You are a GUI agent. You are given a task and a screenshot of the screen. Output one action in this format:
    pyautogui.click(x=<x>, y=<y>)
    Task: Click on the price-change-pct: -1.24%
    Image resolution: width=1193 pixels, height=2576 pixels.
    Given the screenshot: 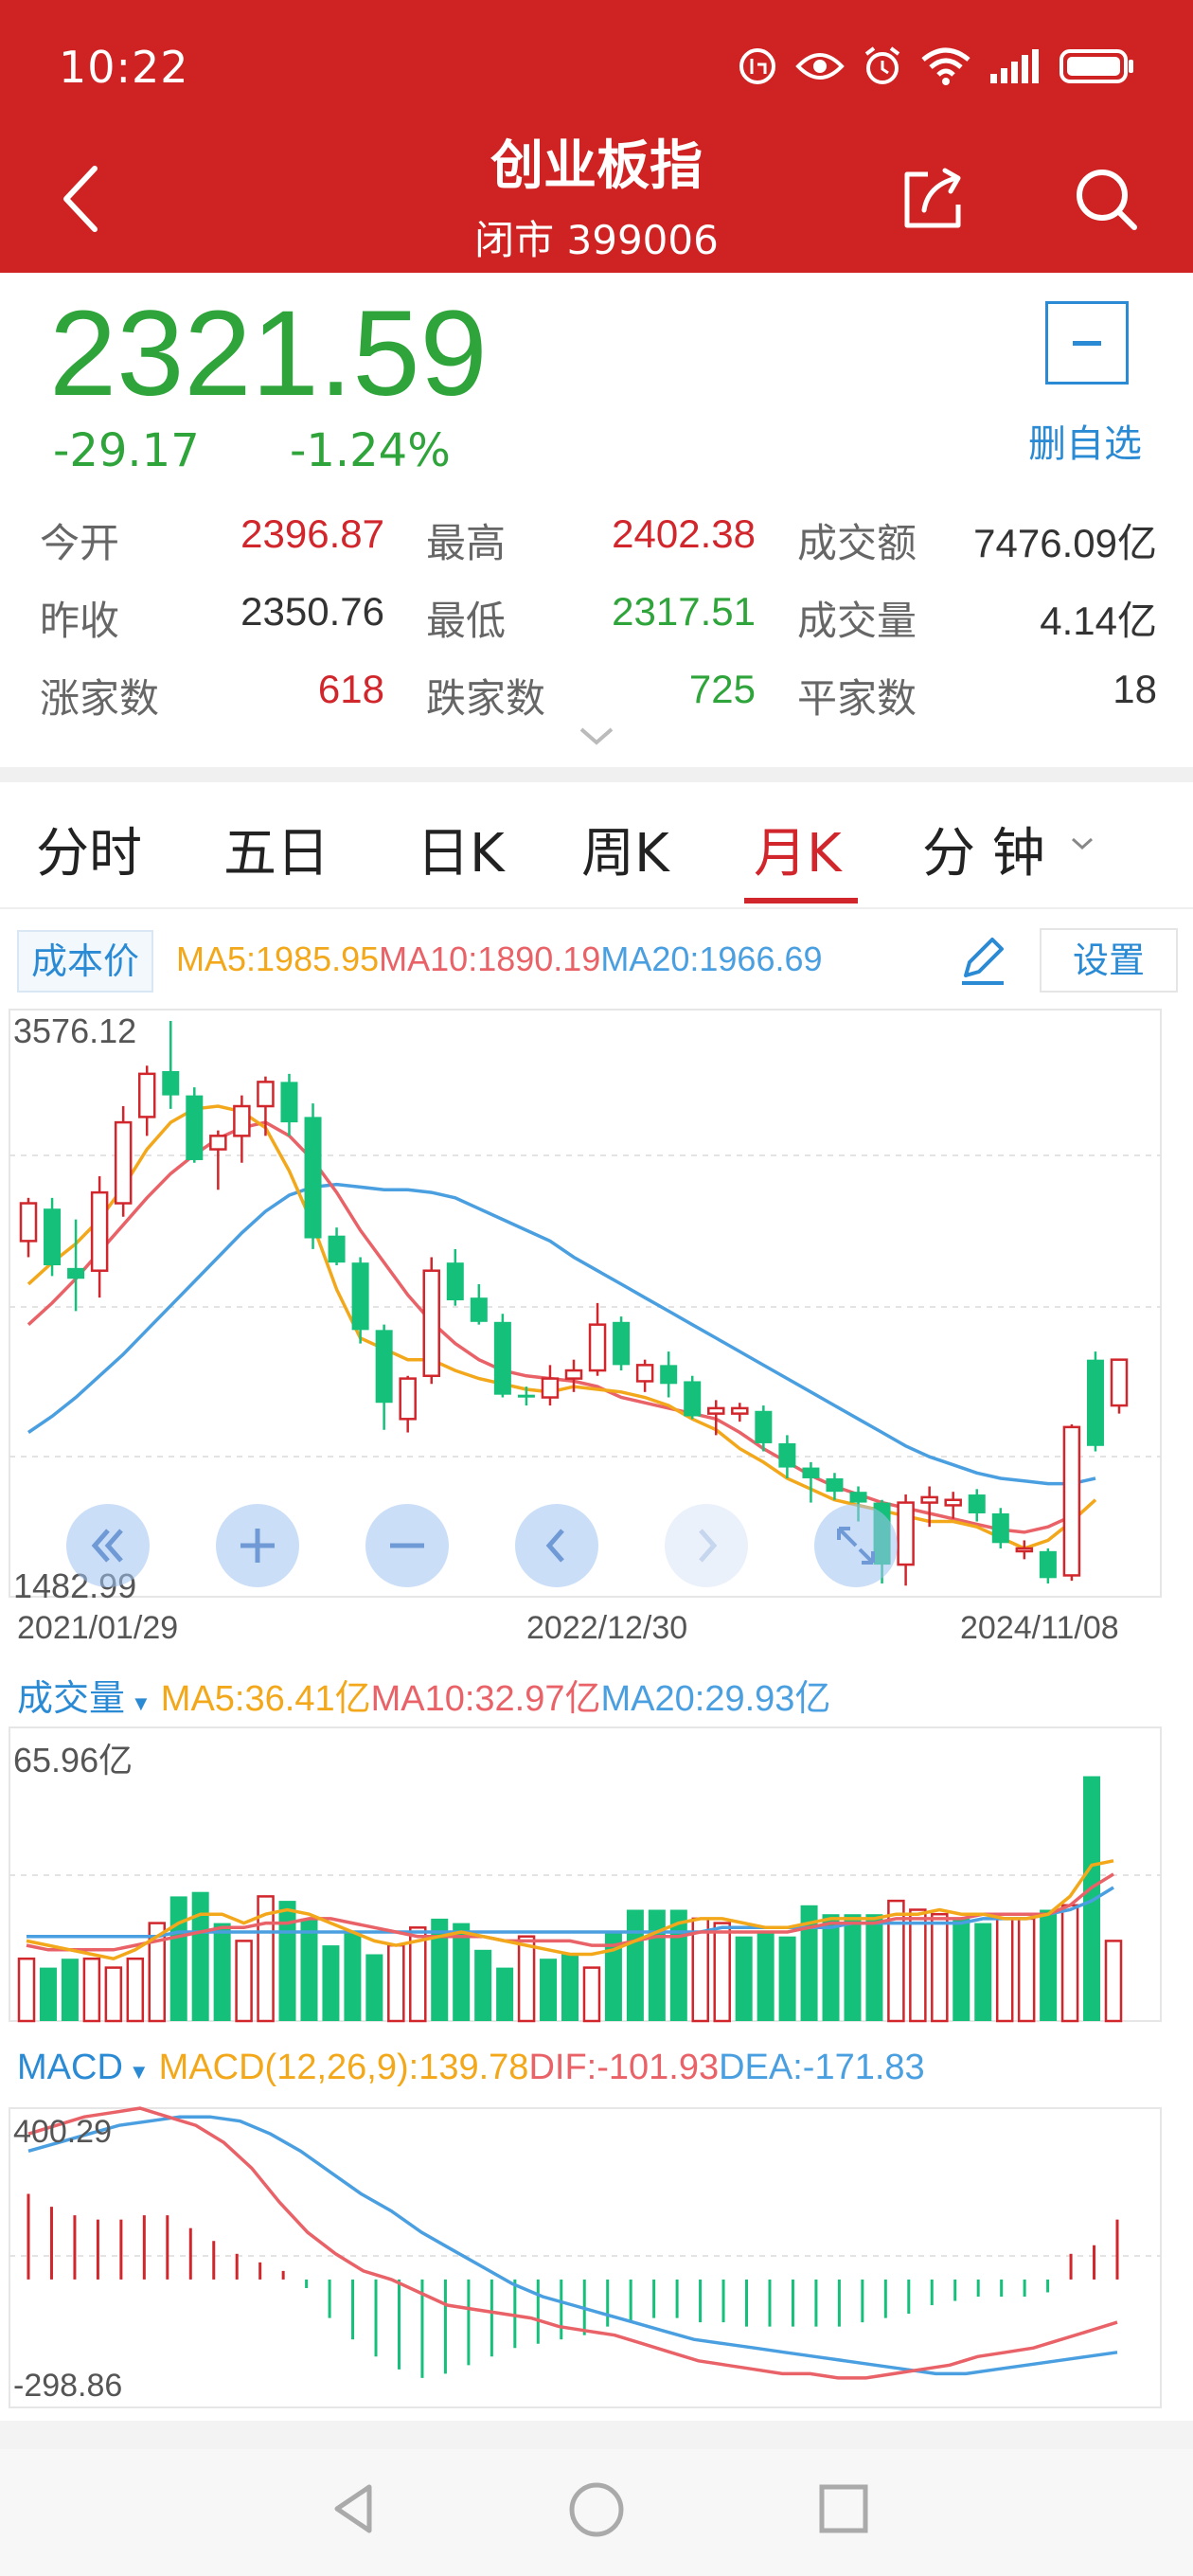 What is the action you would take?
    pyautogui.click(x=370, y=450)
    